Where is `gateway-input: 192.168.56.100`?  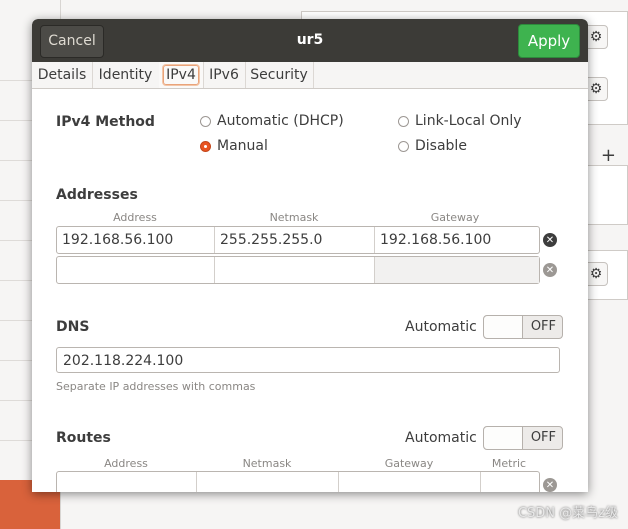
gateway-input: 192.168.56.100 is located at coordinates (457, 240).